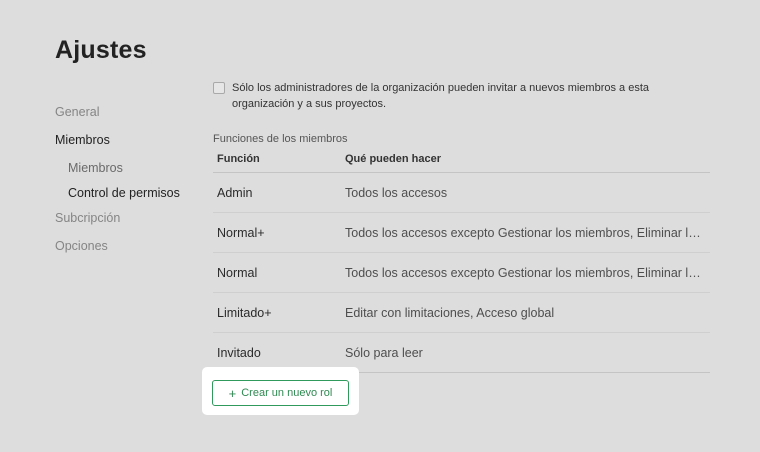 The height and width of the screenshot is (452, 760). What do you see at coordinates (130, 144) in the screenshot?
I see `sidebar-item-members: Miembros` at bounding box center [130, 144].